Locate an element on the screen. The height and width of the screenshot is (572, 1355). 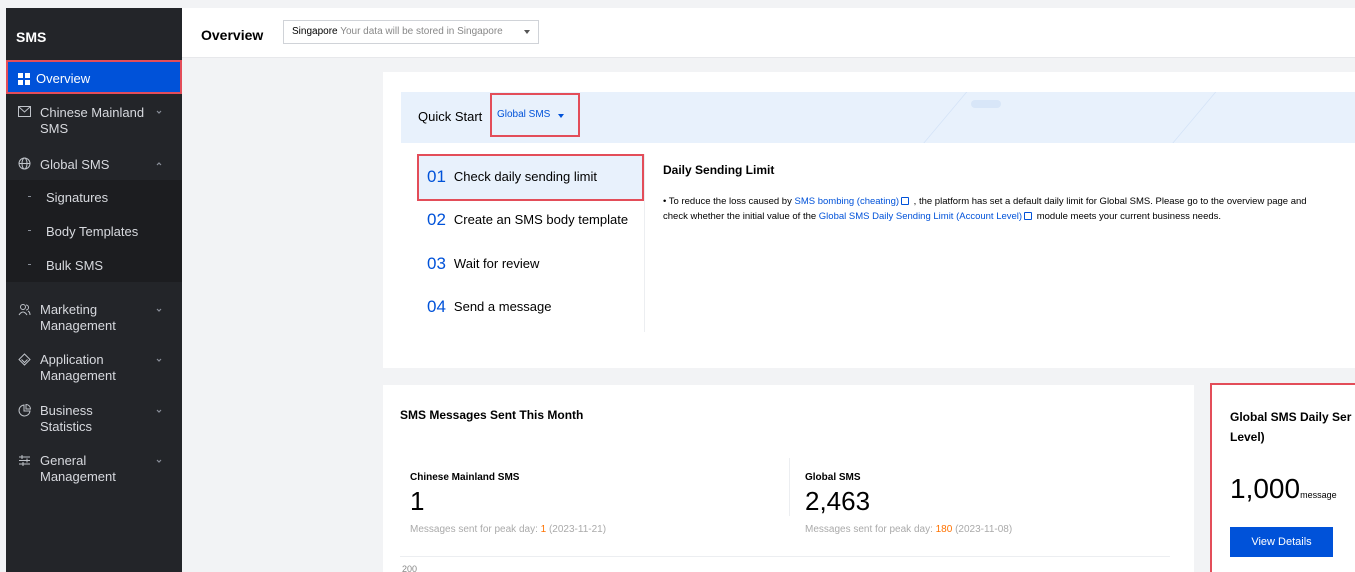
chart-gridline is located at coordinates (785, 556).